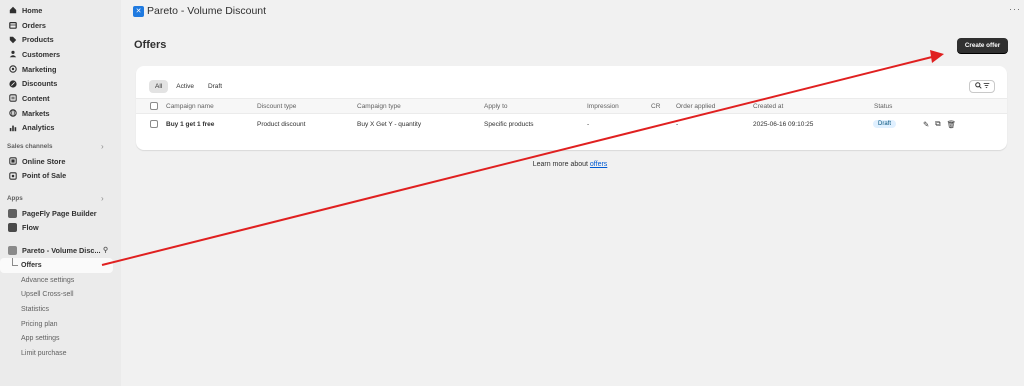  What do you see at coordinates (12, 213) in the screenshot?
I see `pagefly-icon` at bounding box center [12, 213].